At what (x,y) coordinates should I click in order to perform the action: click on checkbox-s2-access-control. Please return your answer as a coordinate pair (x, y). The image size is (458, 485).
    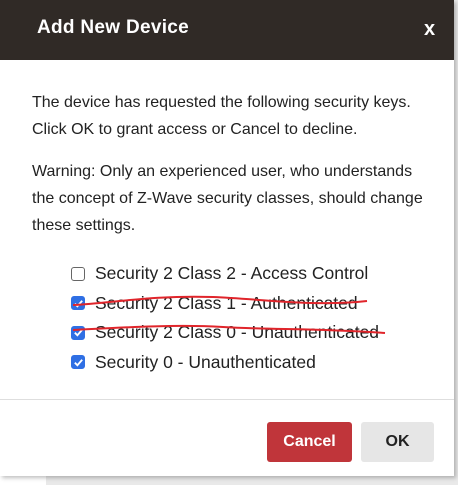
    Looking at the image, I should click on (78, 273).